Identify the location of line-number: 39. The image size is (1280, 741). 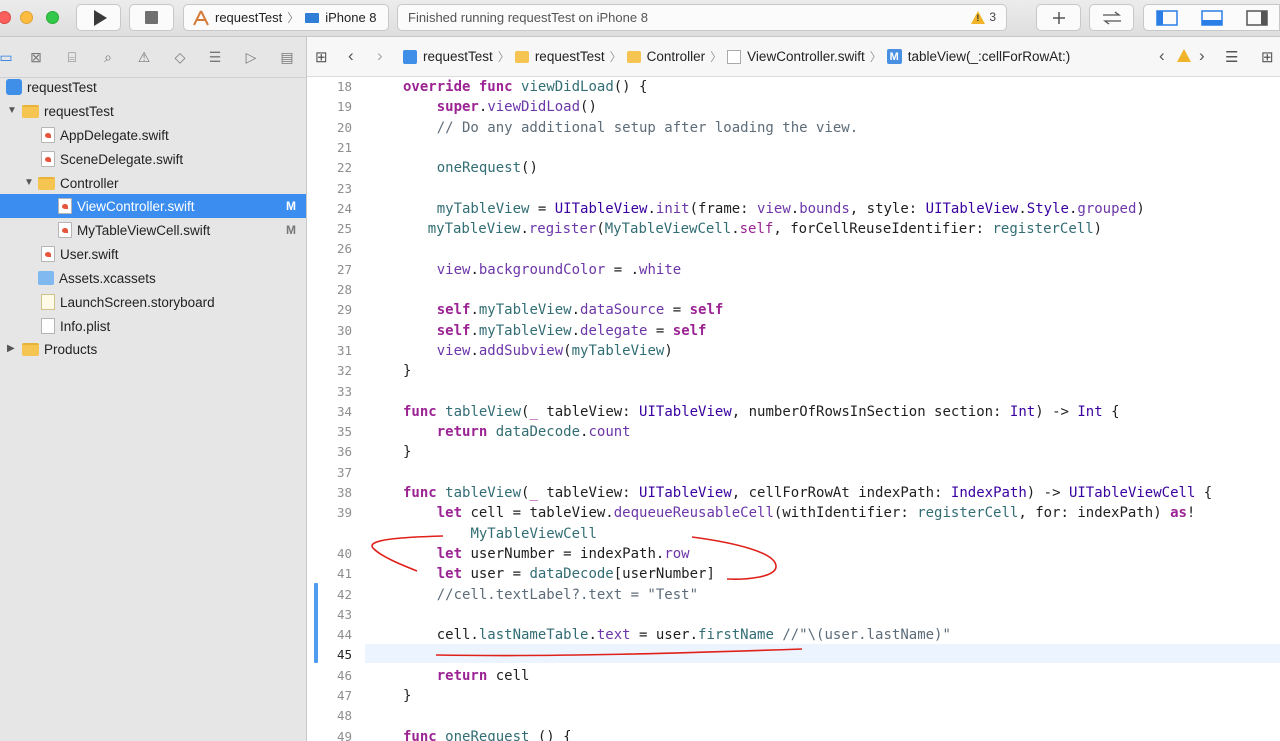
(344, 513).